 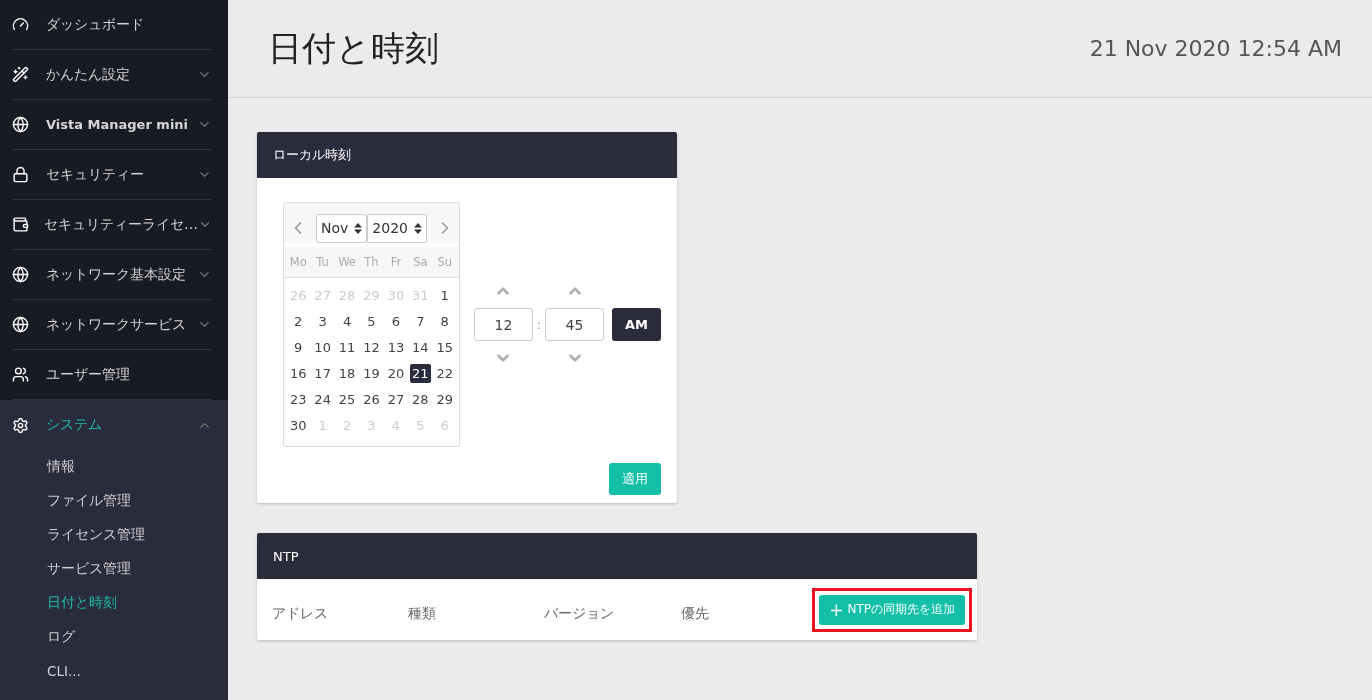 What do you see at coordinates (444, 399) in the screenshot?
I see `calendar-day: 29` at bounding box center [444, 399].